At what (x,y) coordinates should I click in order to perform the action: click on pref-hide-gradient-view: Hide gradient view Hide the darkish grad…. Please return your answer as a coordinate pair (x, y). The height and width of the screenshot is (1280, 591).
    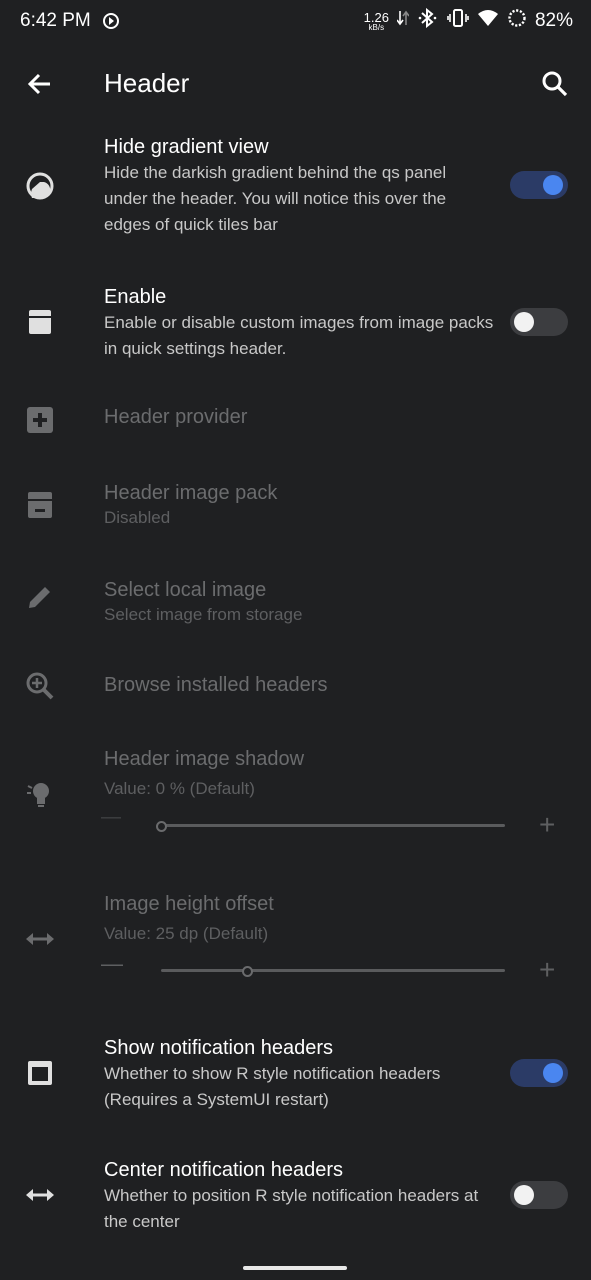
    Looking at the image, I should click on (295, 189).